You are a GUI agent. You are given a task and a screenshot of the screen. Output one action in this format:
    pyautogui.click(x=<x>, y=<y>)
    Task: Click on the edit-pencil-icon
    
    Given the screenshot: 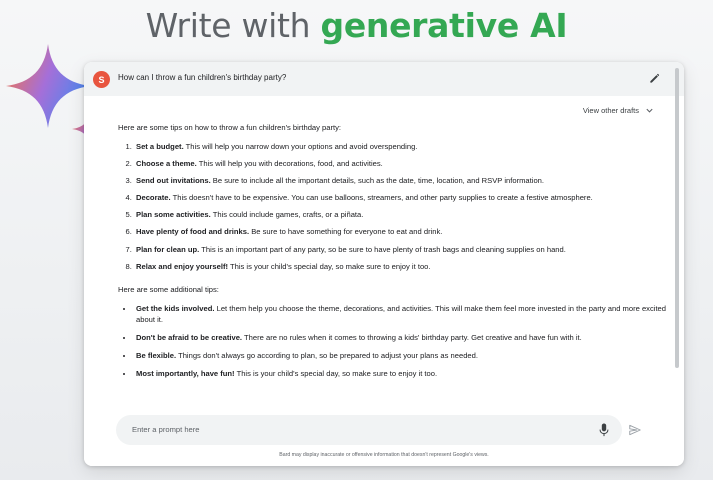 What is the action you would take?
    pyautogui.click(x=655, y=78)
    